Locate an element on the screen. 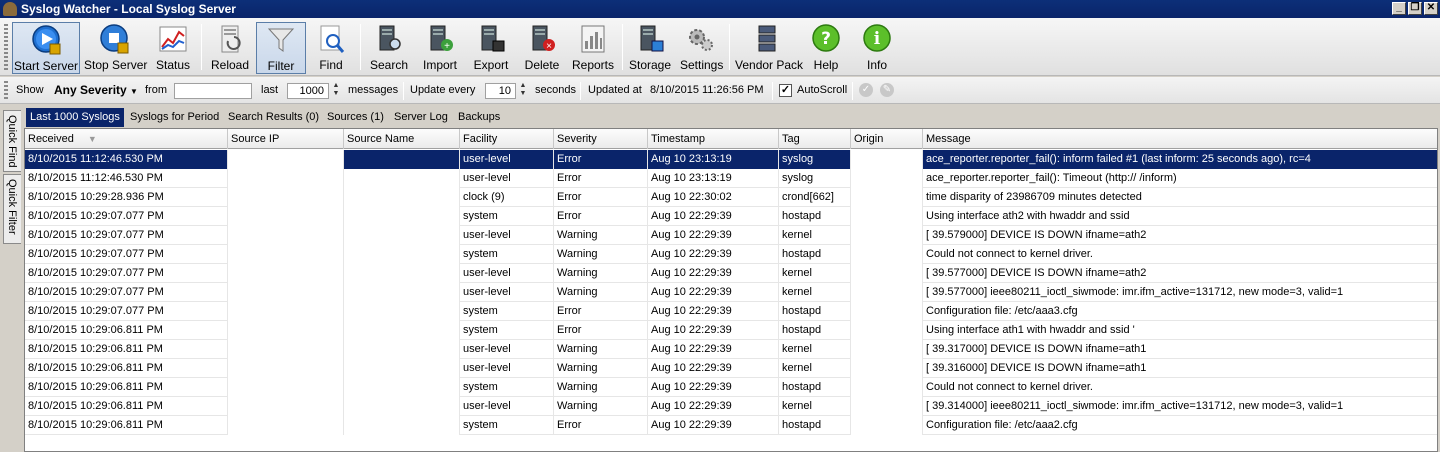 The height and width of the screenshot is (452, 1440). updated-at-value: 8/10/2015 11:26:56 PM is located at coordinates (707, 90).